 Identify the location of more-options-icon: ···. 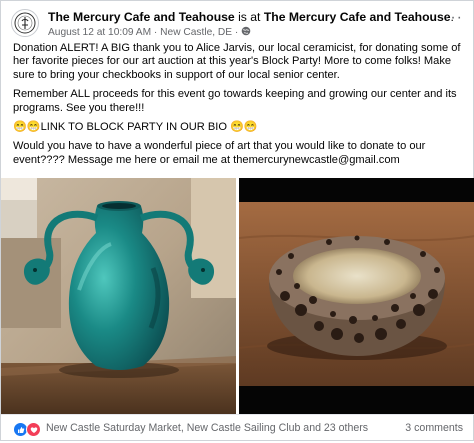
(453, 18).